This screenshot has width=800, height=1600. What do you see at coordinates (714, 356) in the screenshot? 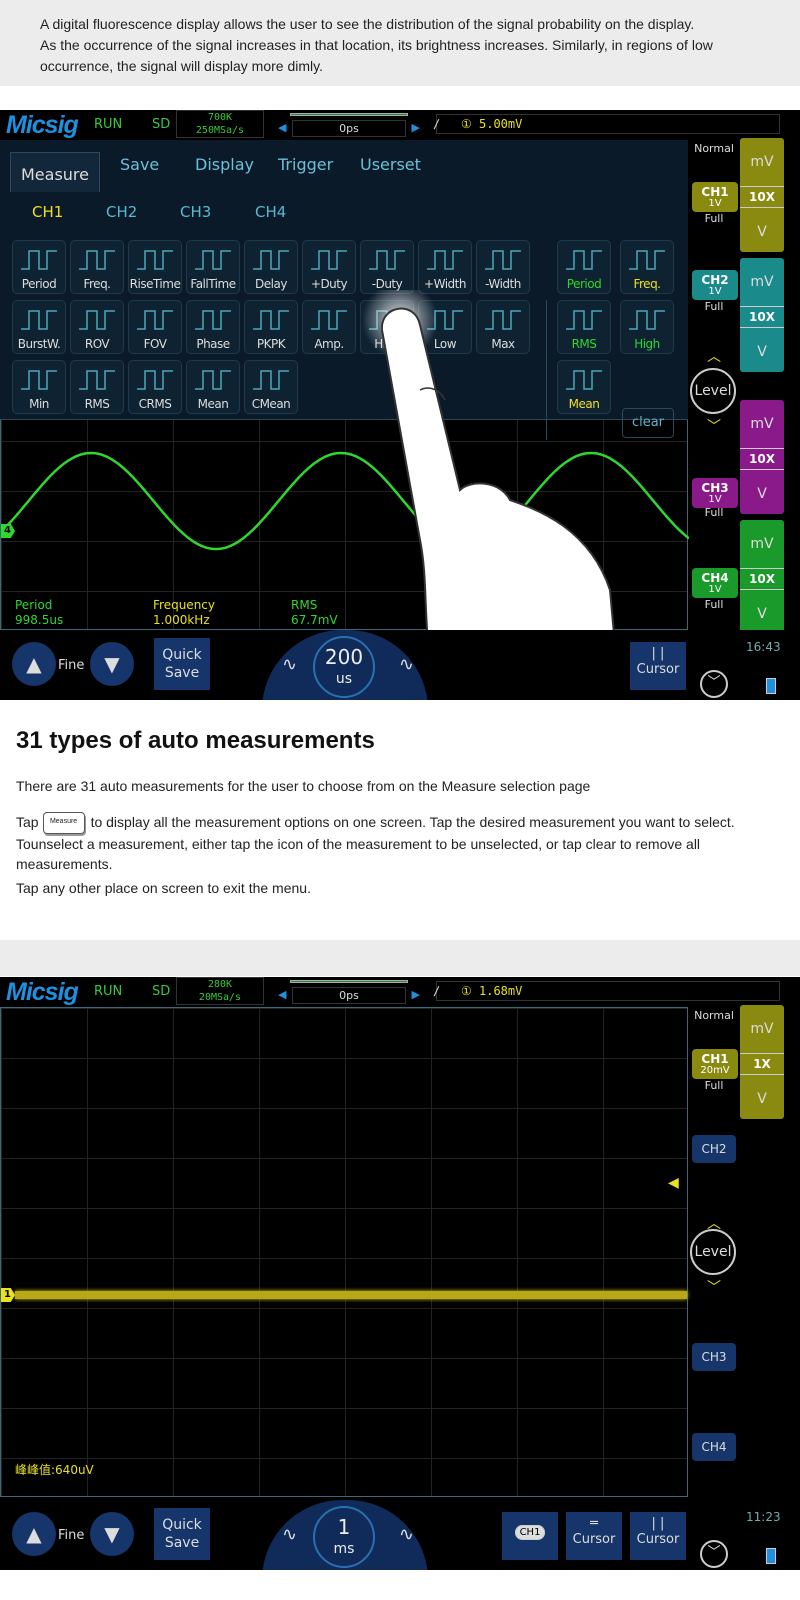
I see `chevron-up-icon: ︿` at bounding box center [714, 356].